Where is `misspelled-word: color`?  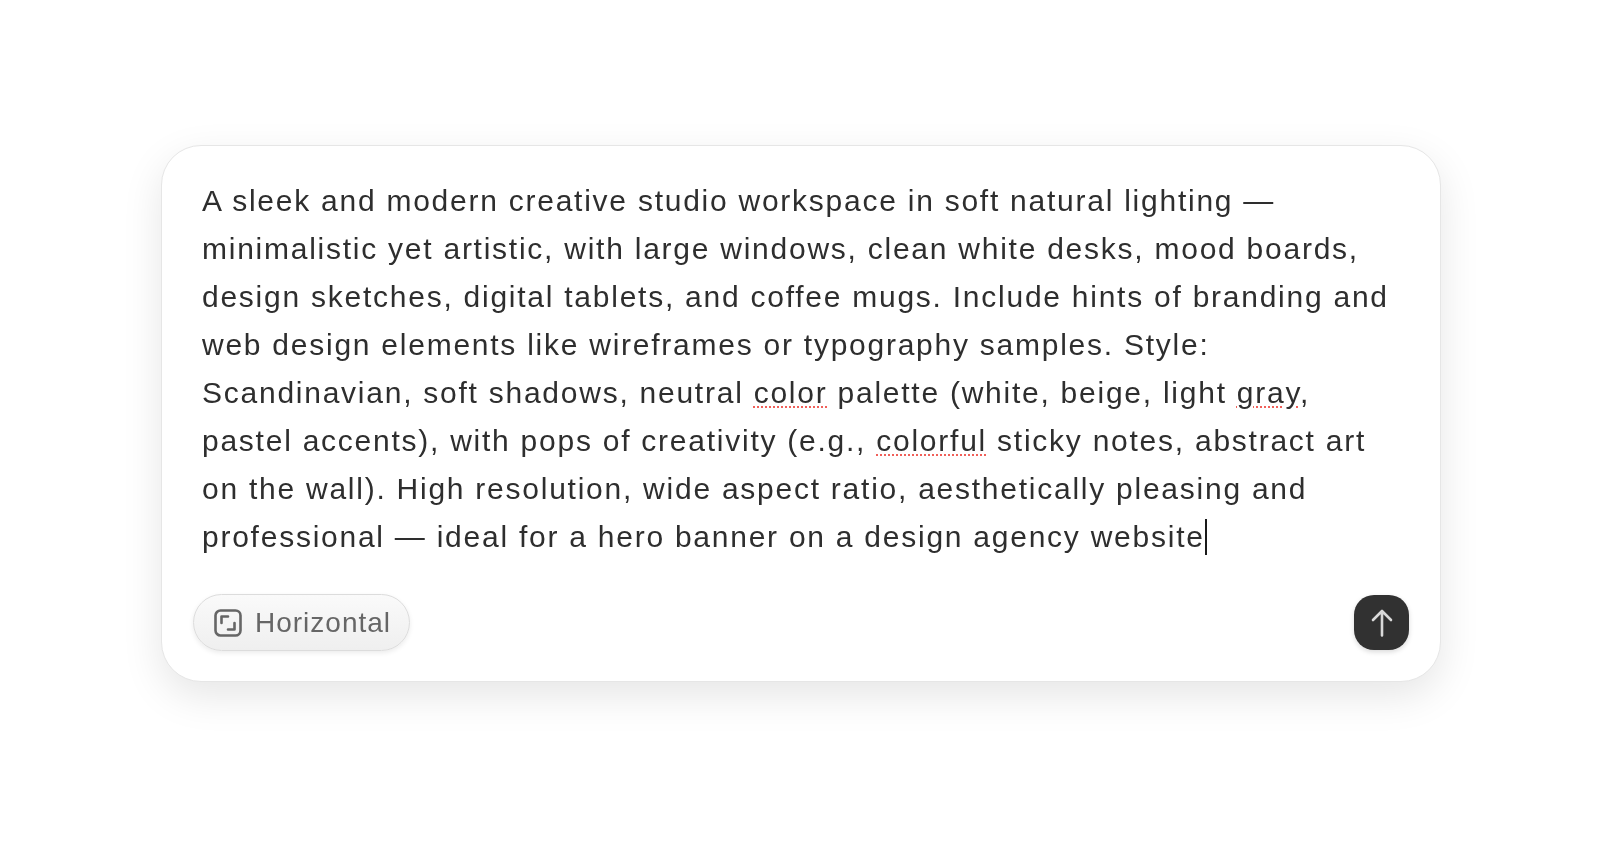 misspelled-word: color is located at coordinates (790, 392).